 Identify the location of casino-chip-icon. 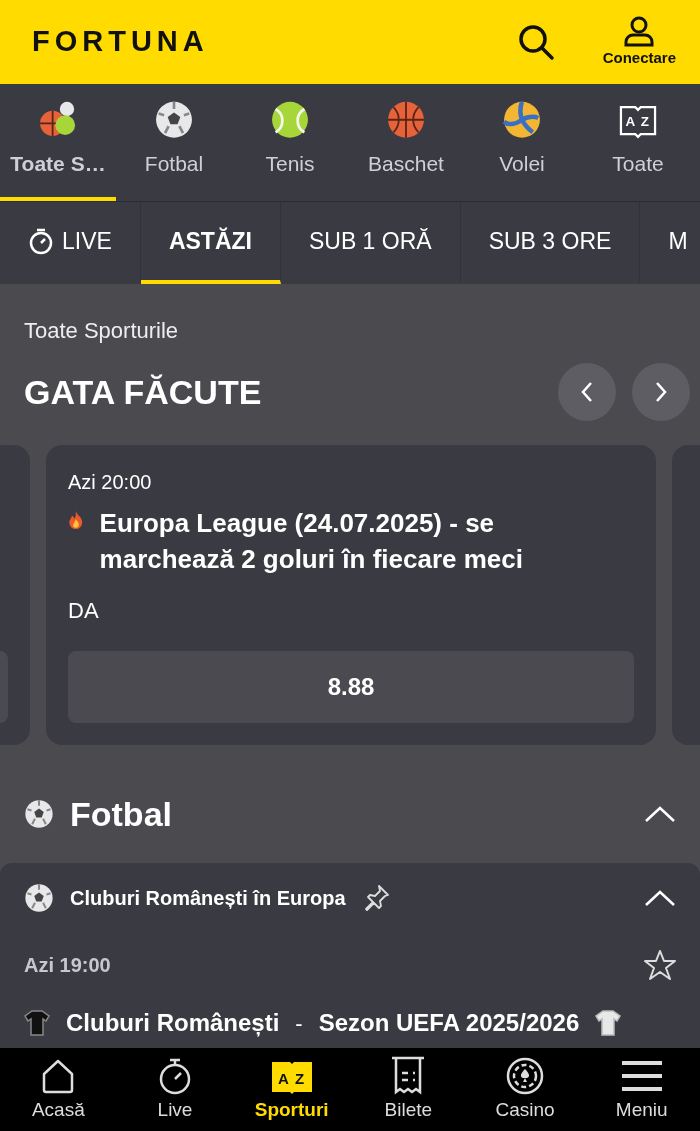
(525, 1076).